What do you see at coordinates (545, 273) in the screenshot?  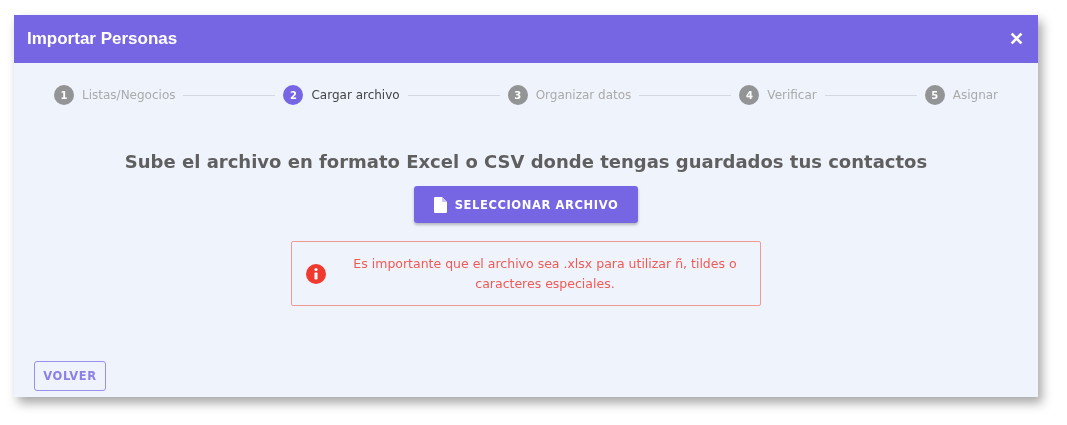 I see `alert-message: Es importante que el archivo sea .xlsx para utilizar ñ, tildes o caracteres especiales.` at bounding box center [545, 273].